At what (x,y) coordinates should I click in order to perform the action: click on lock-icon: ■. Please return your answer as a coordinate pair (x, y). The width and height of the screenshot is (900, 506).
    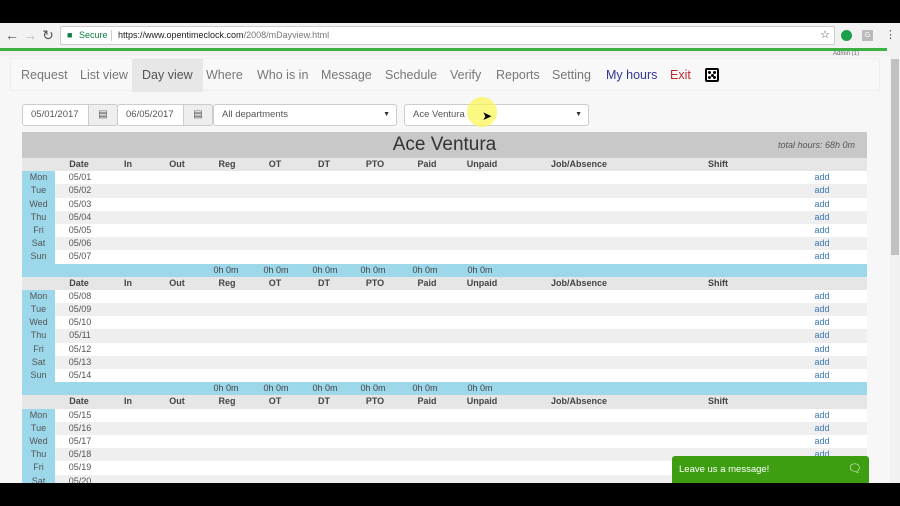
    Looking at the image, I should click on (70, 35).